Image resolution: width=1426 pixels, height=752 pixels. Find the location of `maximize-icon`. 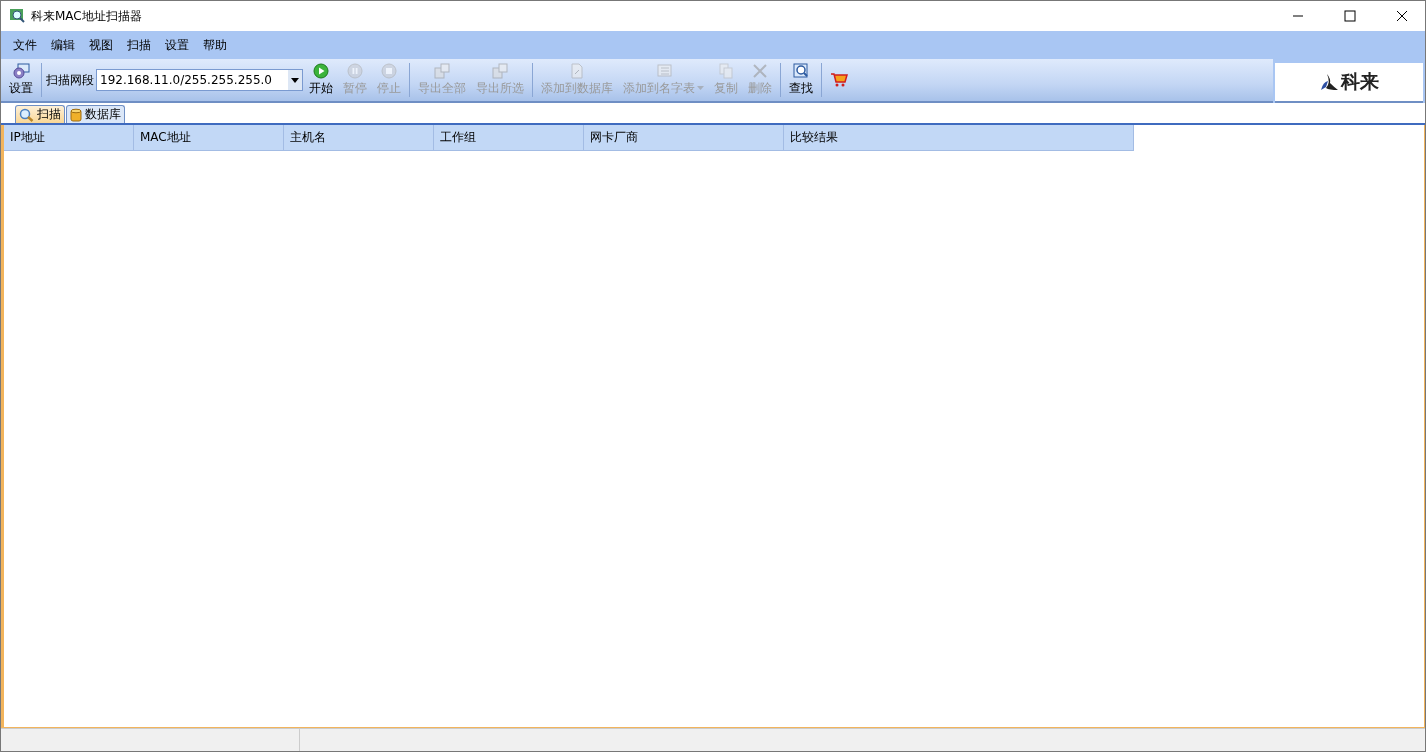

maximize-icon is located at coordinates (1350, 16).